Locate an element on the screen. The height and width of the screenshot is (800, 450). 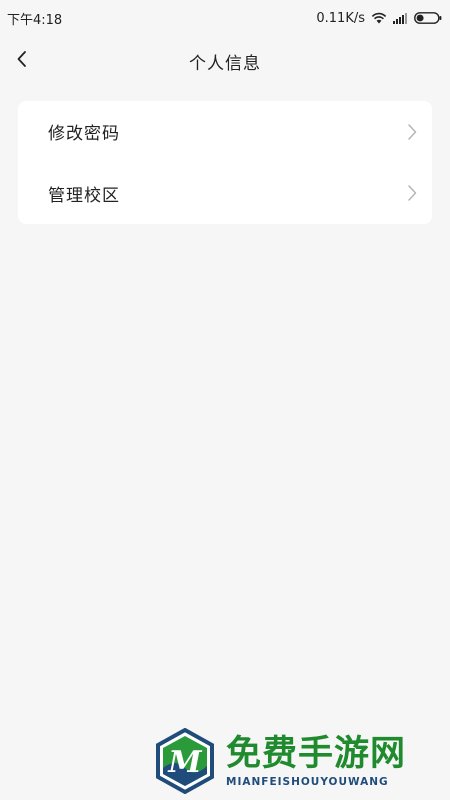
settings-card: 修改密码 管理校区 is located at coordinates (225, 162).